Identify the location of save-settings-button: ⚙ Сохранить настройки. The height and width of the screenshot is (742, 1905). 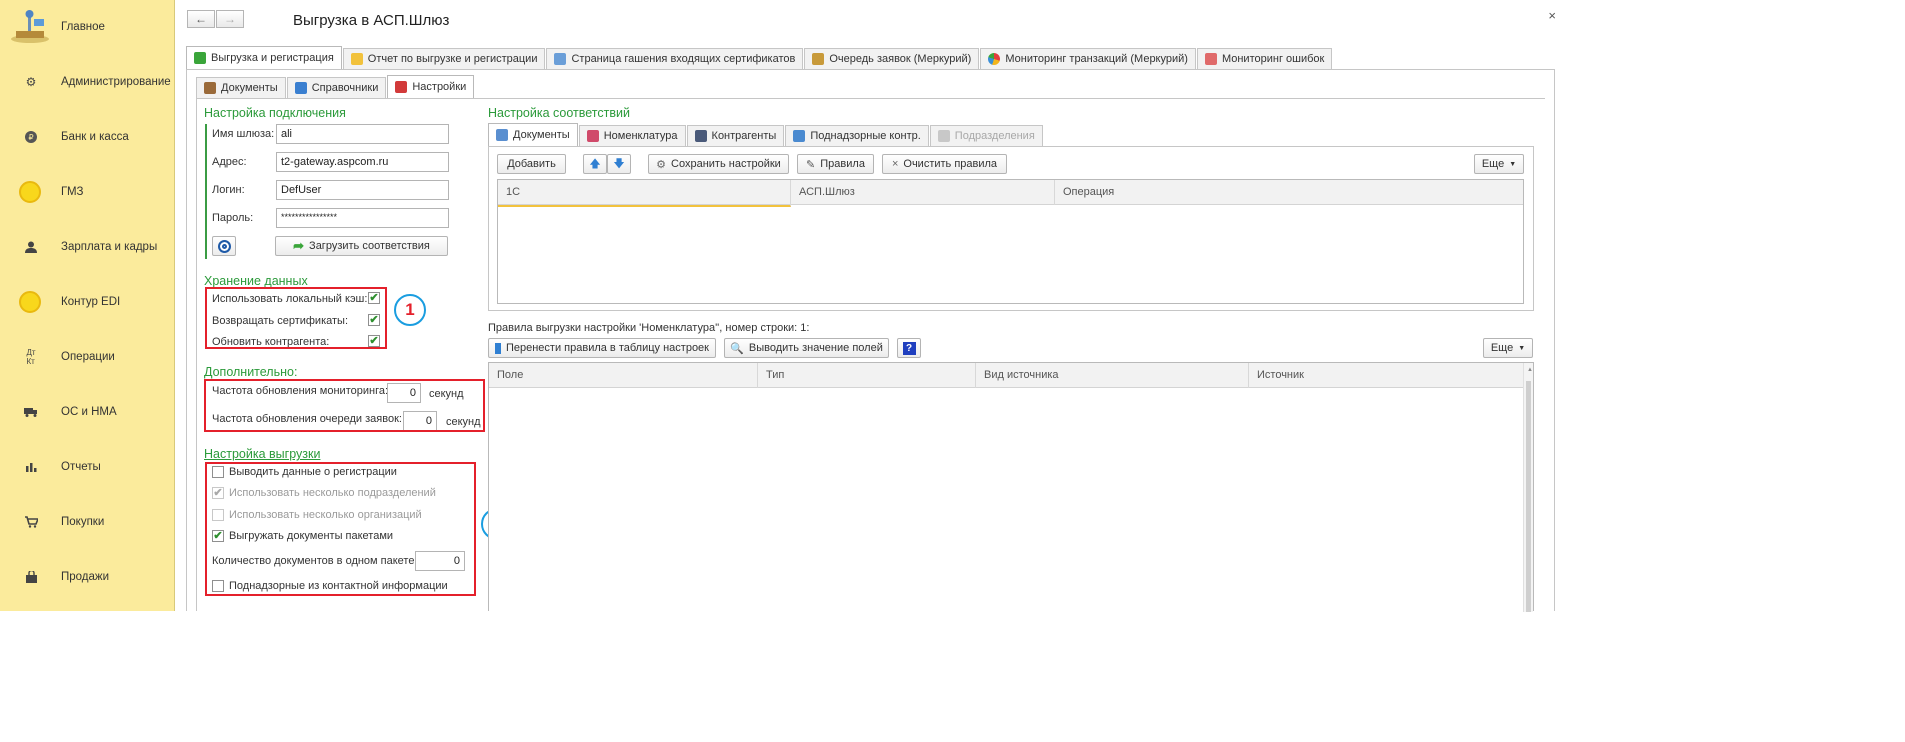
(718, 164).